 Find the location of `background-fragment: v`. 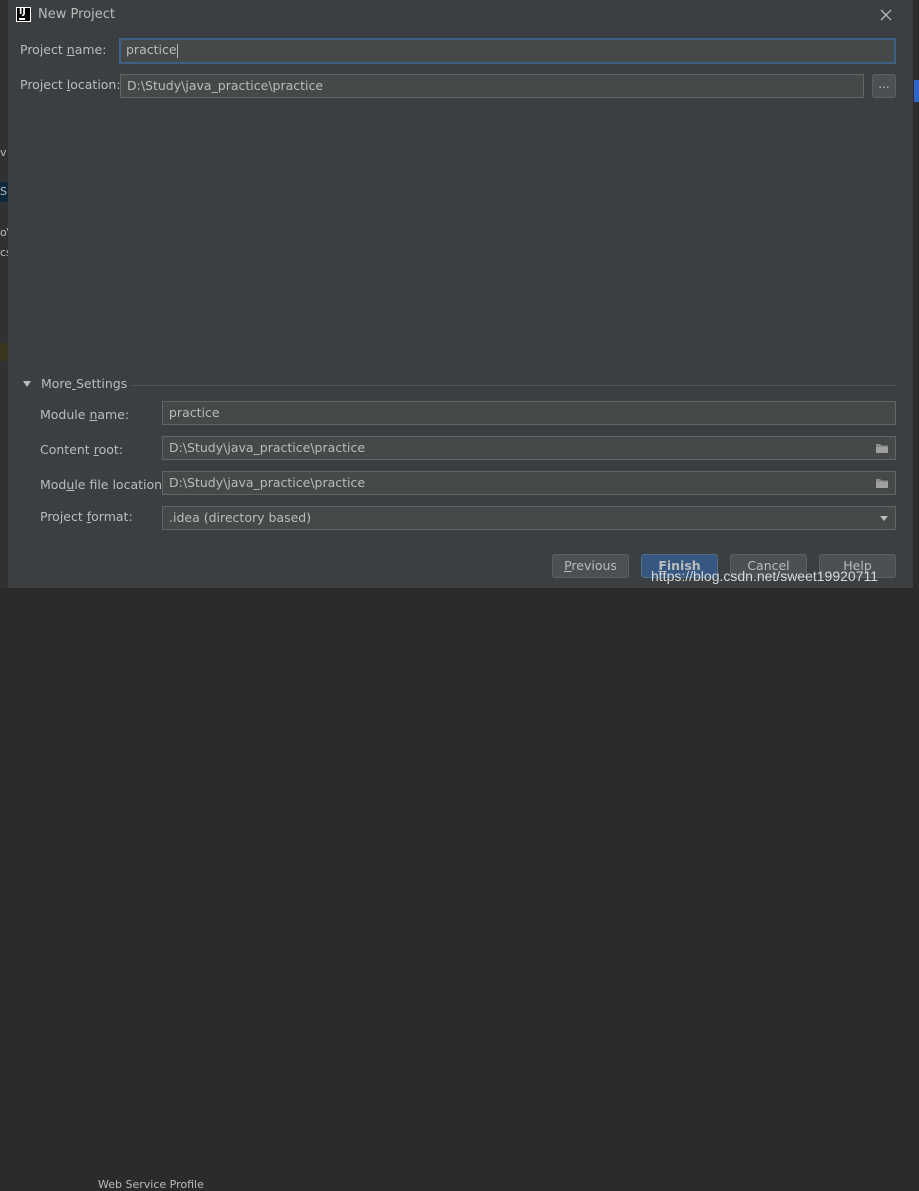

background-fragment: v is located at coordinates (3, 152).